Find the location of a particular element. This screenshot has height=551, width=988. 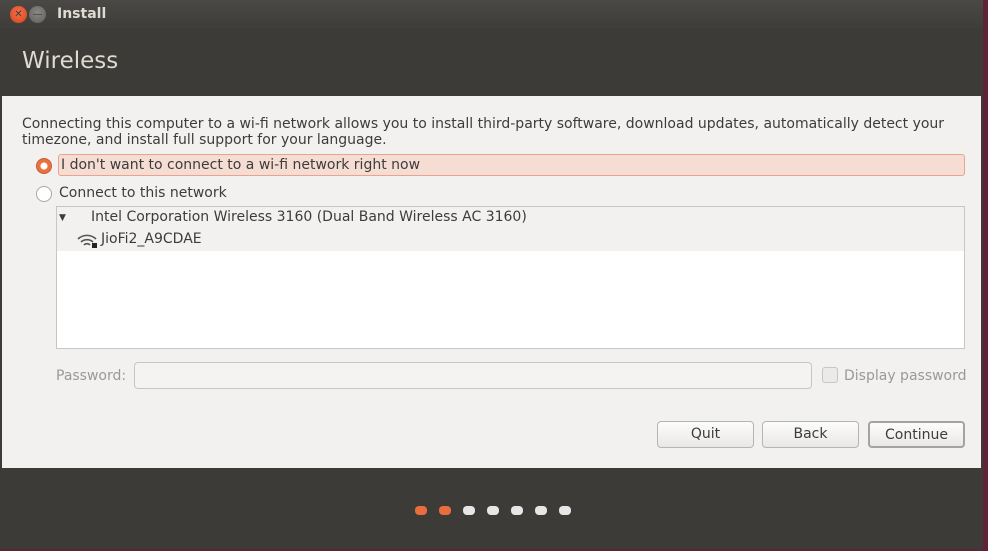

window-title: Install is located at coordinates (82, 14).